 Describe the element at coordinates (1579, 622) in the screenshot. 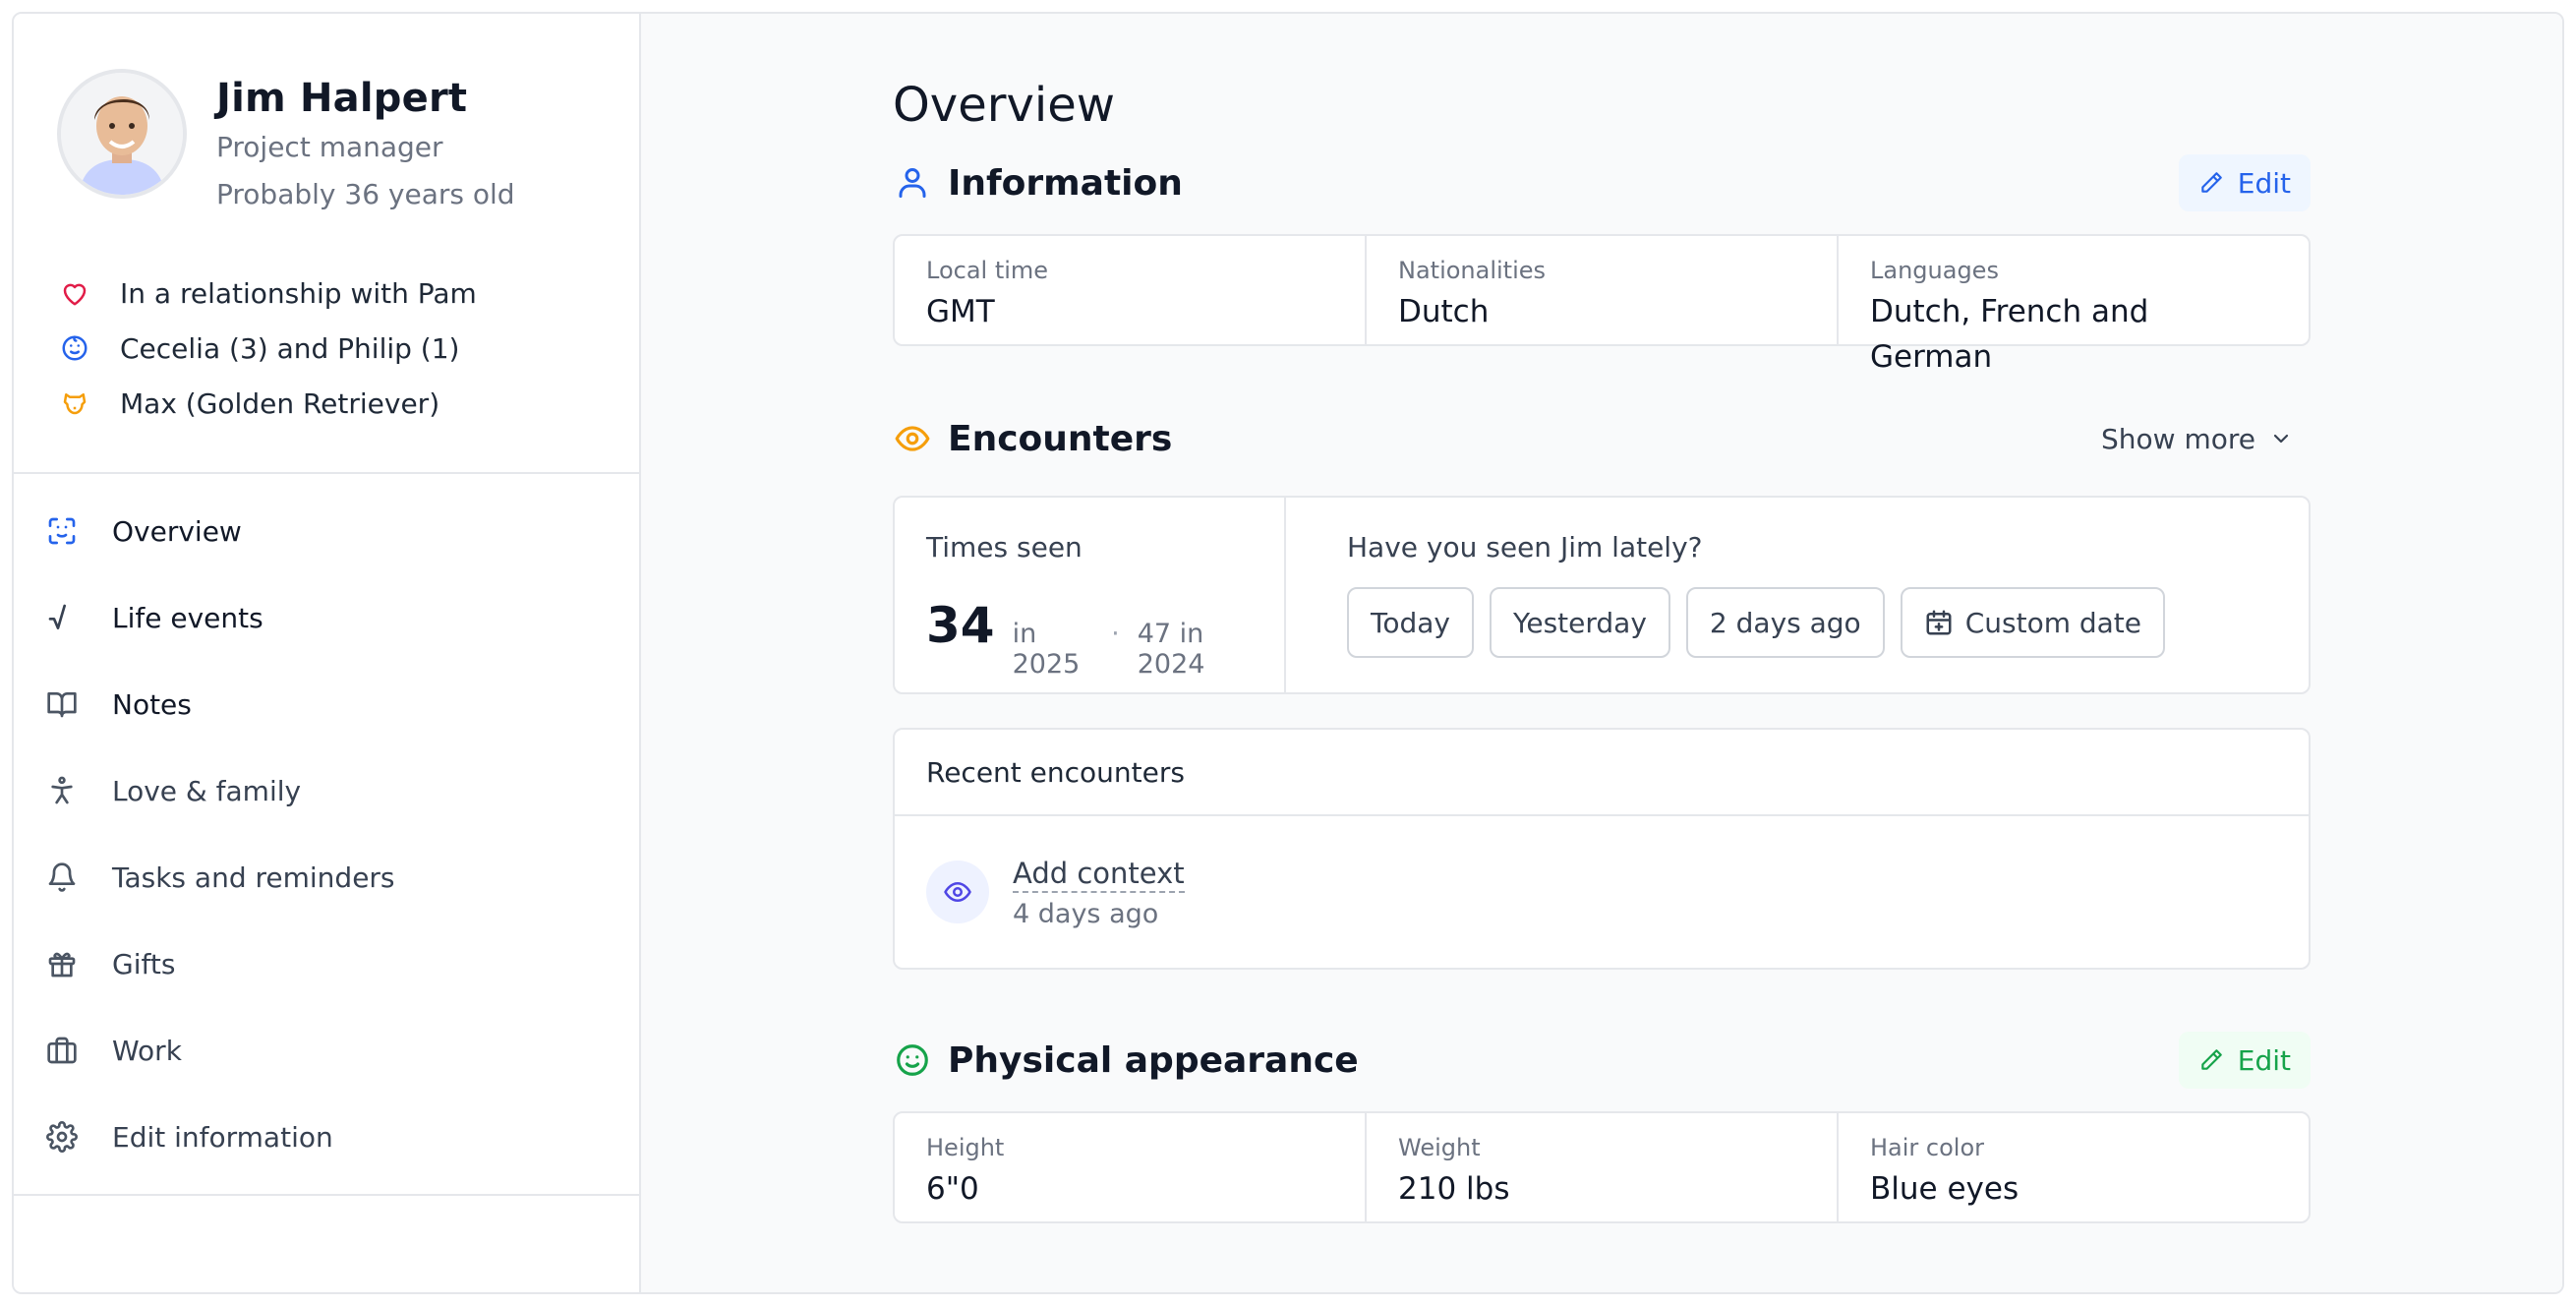

I see `yesterday-button: Yesterday` at that location.